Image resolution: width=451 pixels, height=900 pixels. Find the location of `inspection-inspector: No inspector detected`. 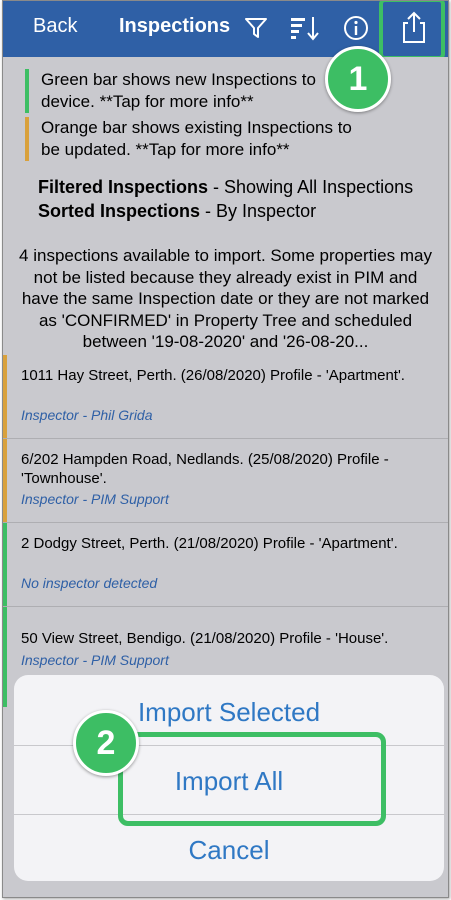

inspection-inspector: No inspector detected is located at coordinates (89, 583).